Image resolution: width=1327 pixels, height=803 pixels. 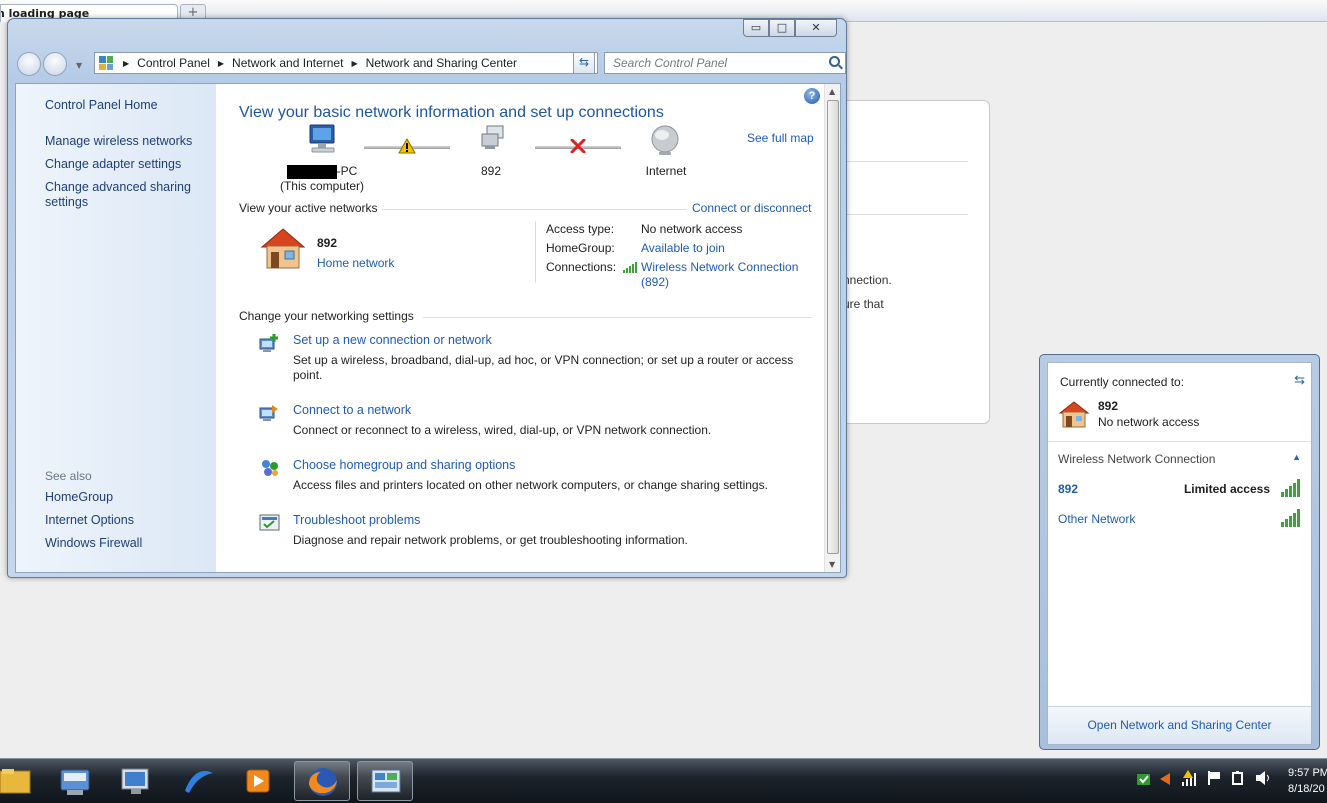 I want to click on active-networks-heading: View your active networks, so click(x=308, y=208).